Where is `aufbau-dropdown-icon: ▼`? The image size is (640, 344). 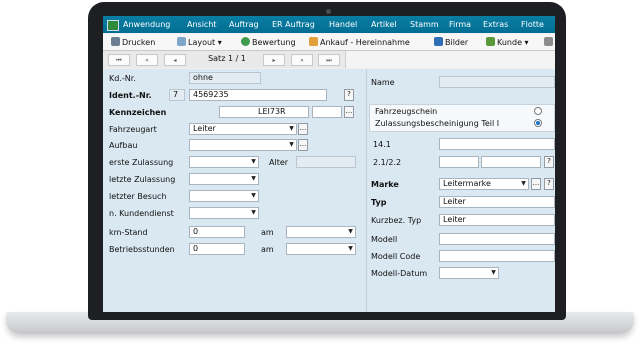 aufbau-dropdown-icon: ▼ is located at coordinates (291, 145).